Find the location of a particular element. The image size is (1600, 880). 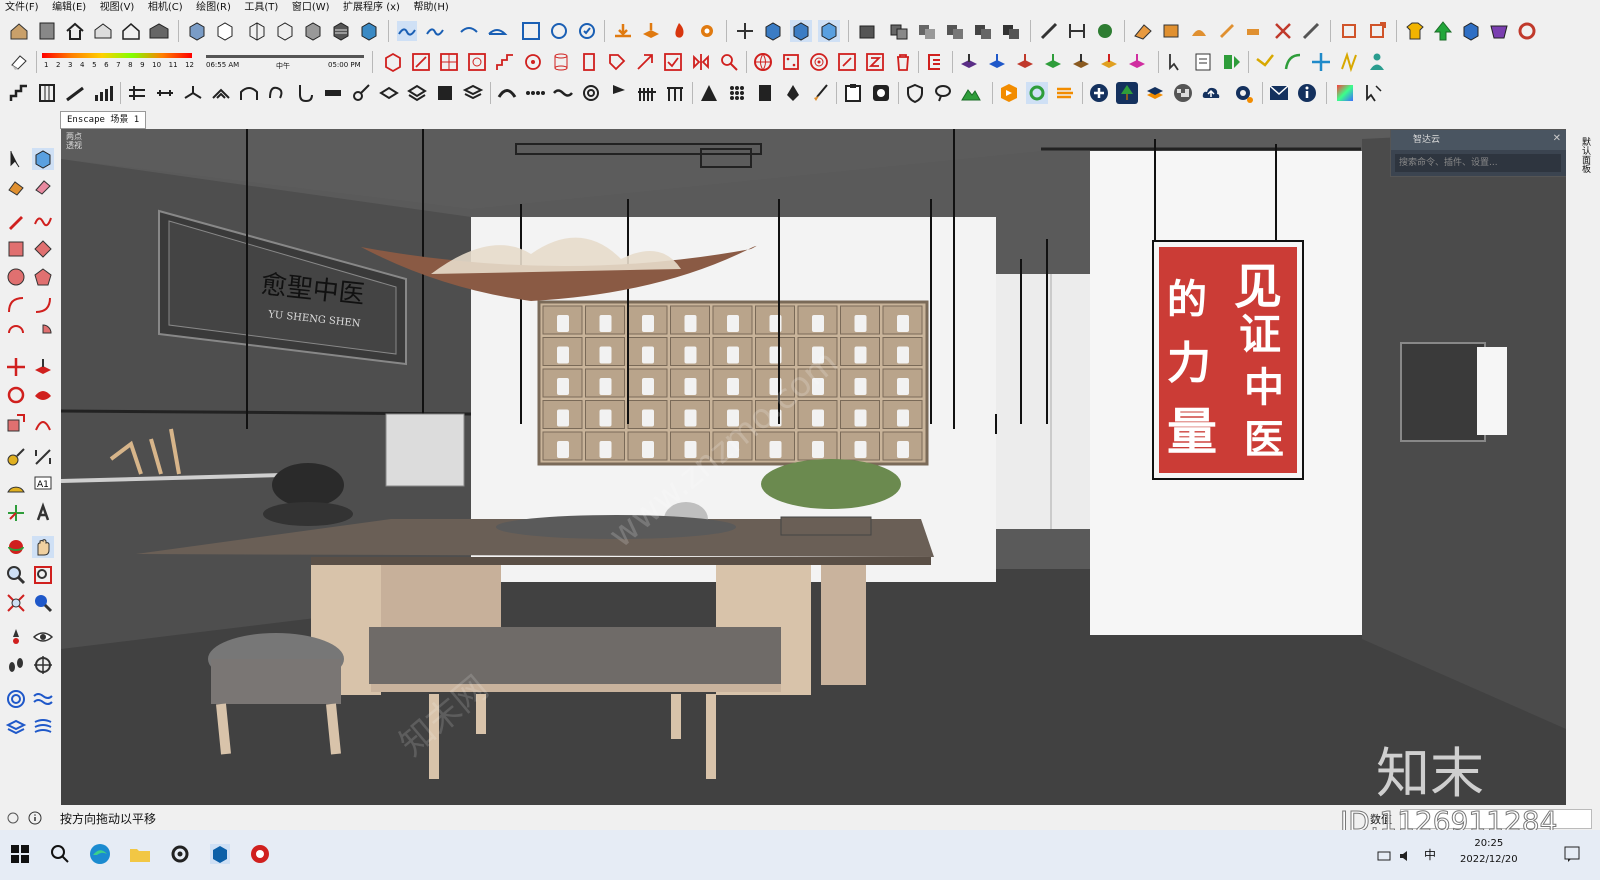

pen-nib-icon is located at coordinates (793, 93).